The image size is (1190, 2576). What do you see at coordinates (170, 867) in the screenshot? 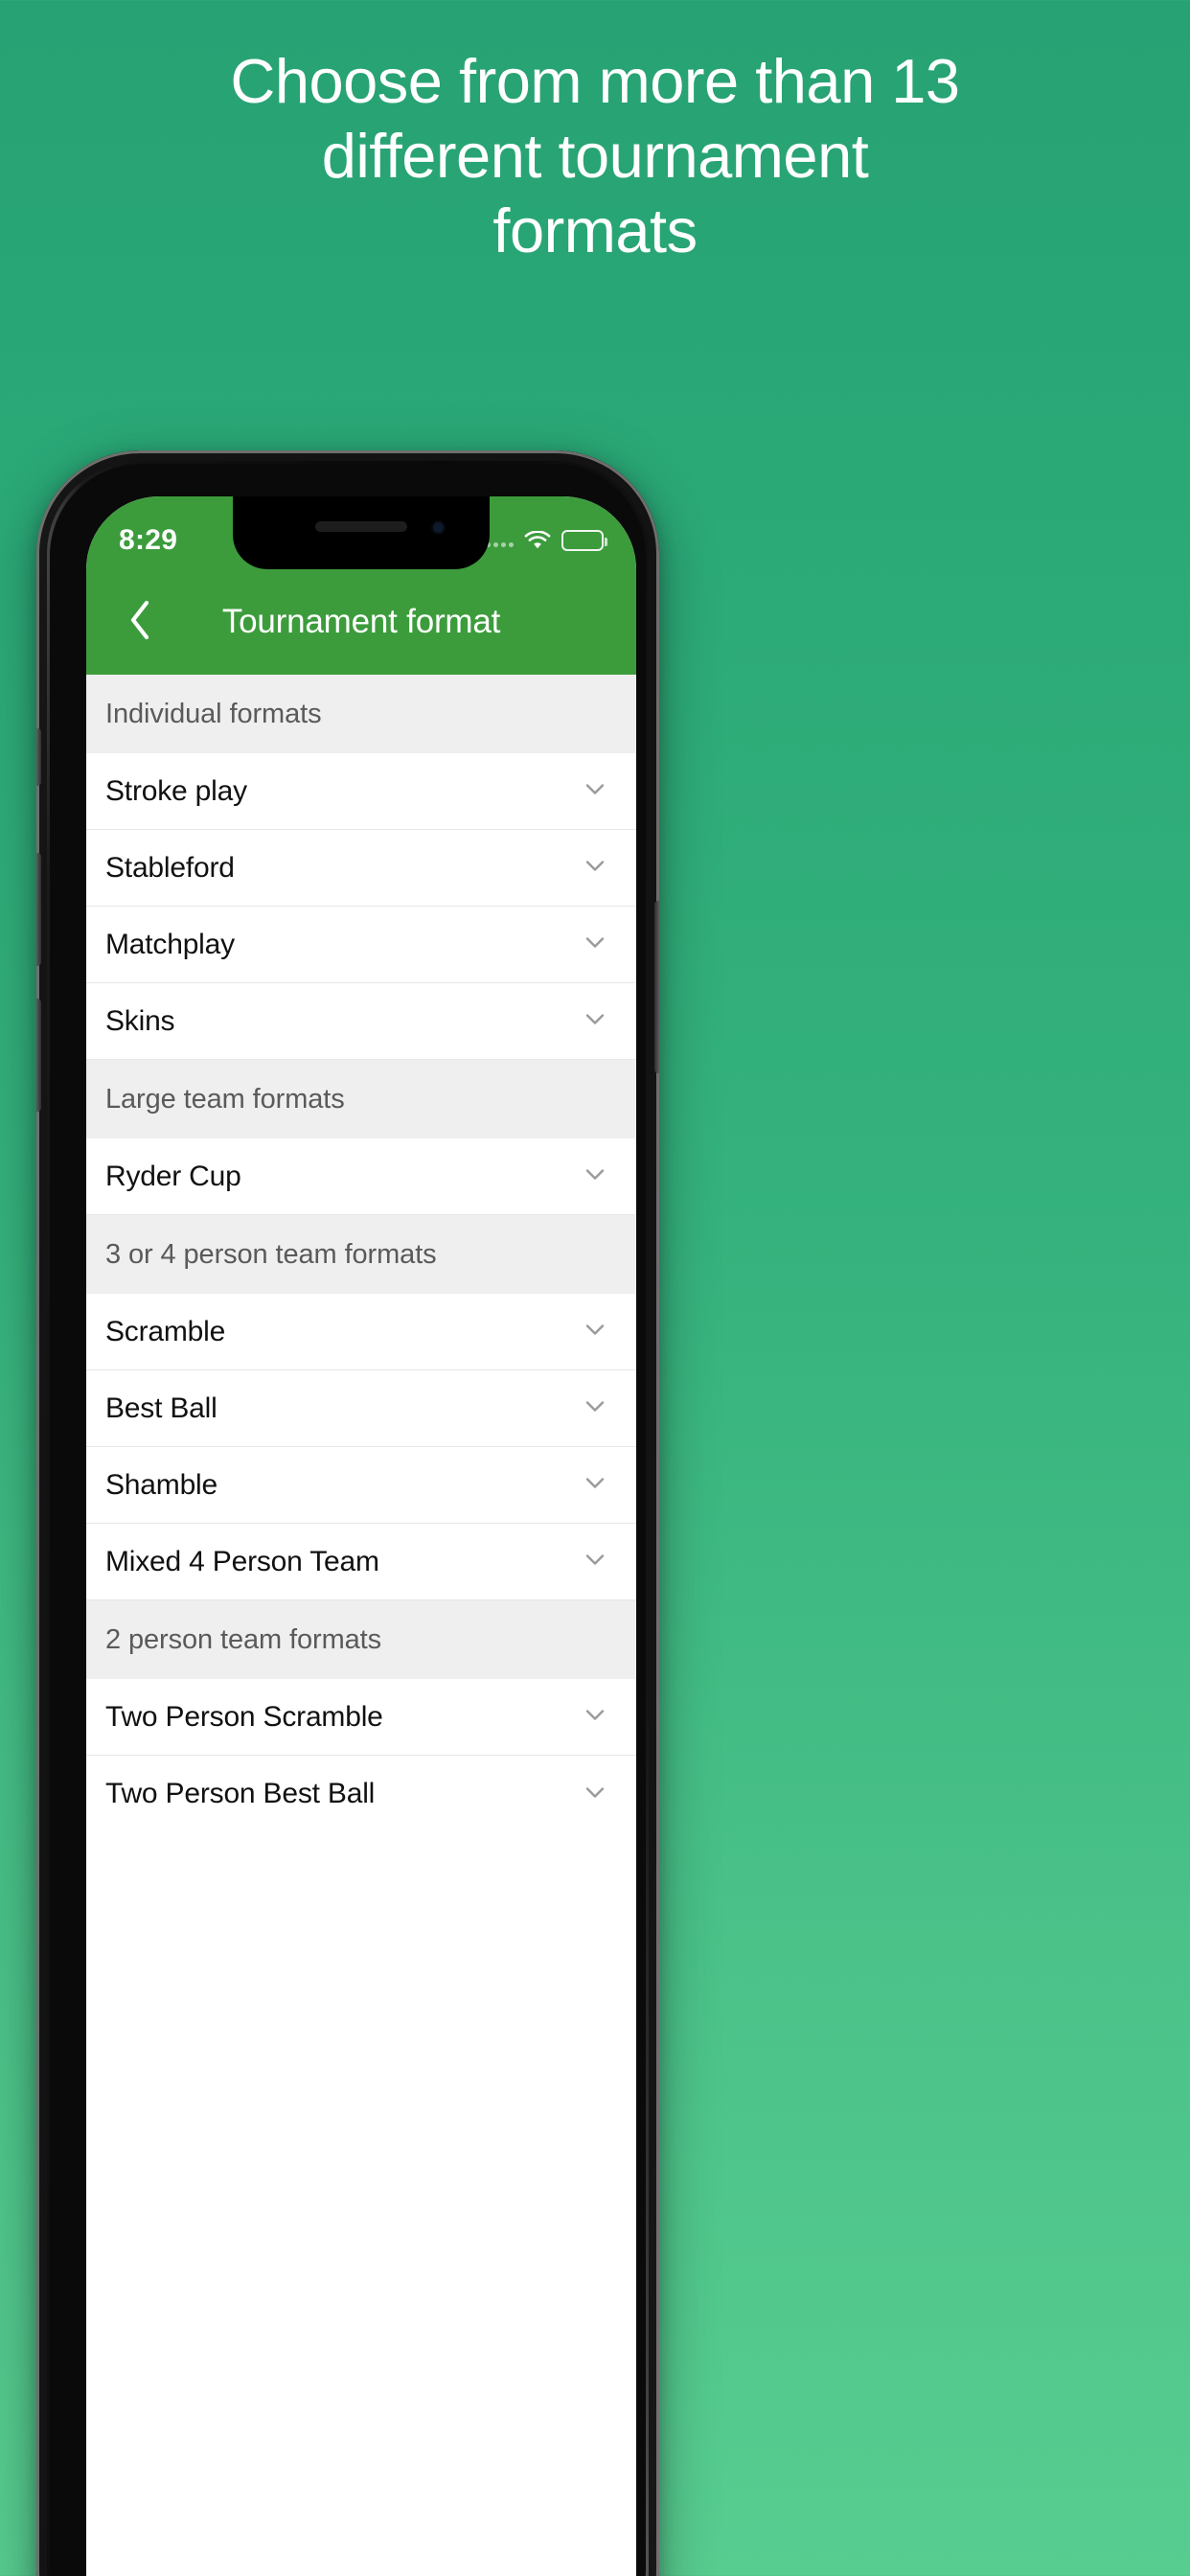
I see `format-row-label: Stableford` at bounding box center [170, 867].